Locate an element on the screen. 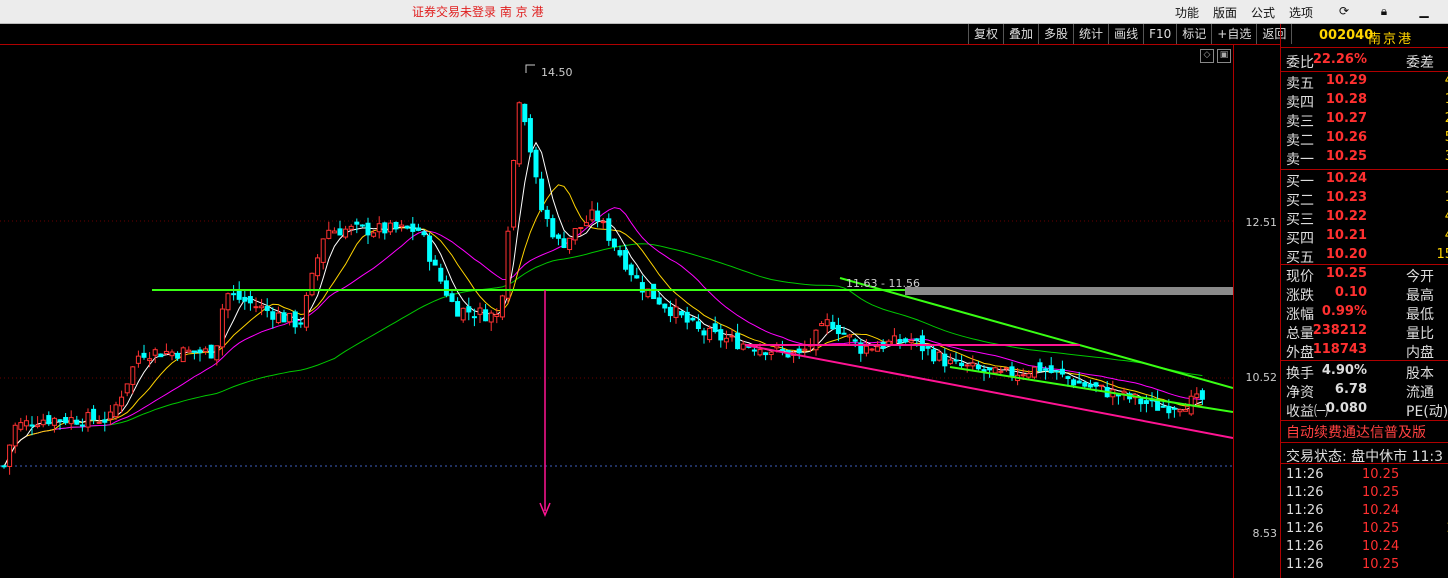  toolbar-draw-line: 画线 is located at coordinates (1127, 34).